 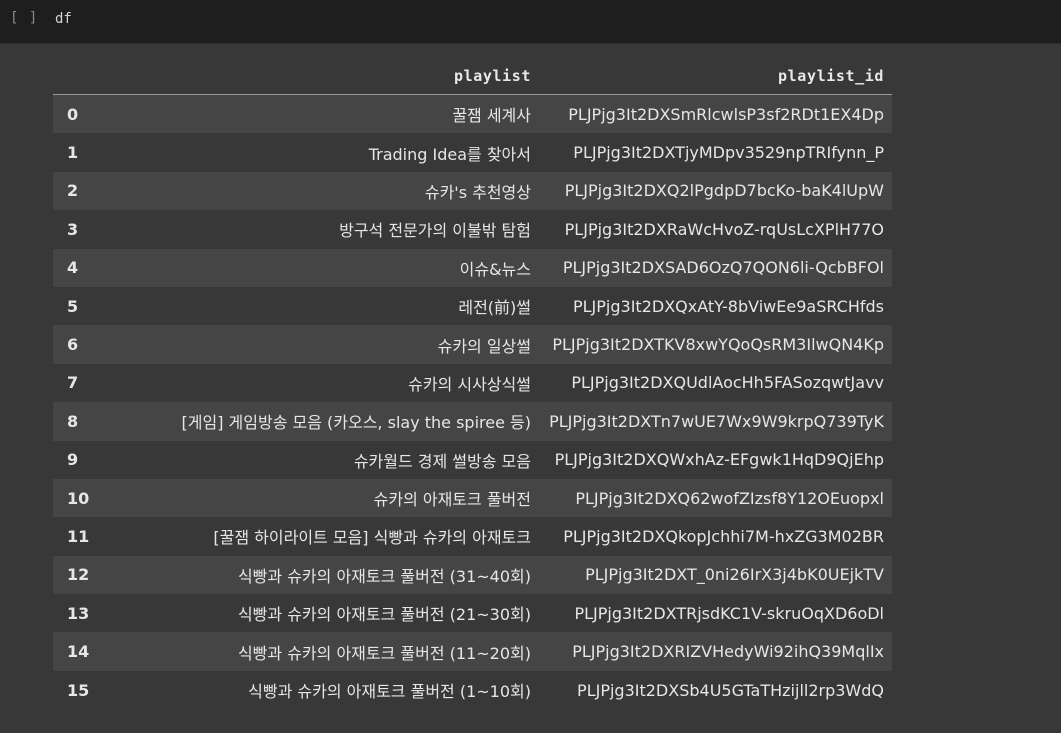 I want to click on playlist-id-cell: PLJPjg3It2DXT_0ni26IrX3j4bK0UEjkTV, so click(x=734, y=575).